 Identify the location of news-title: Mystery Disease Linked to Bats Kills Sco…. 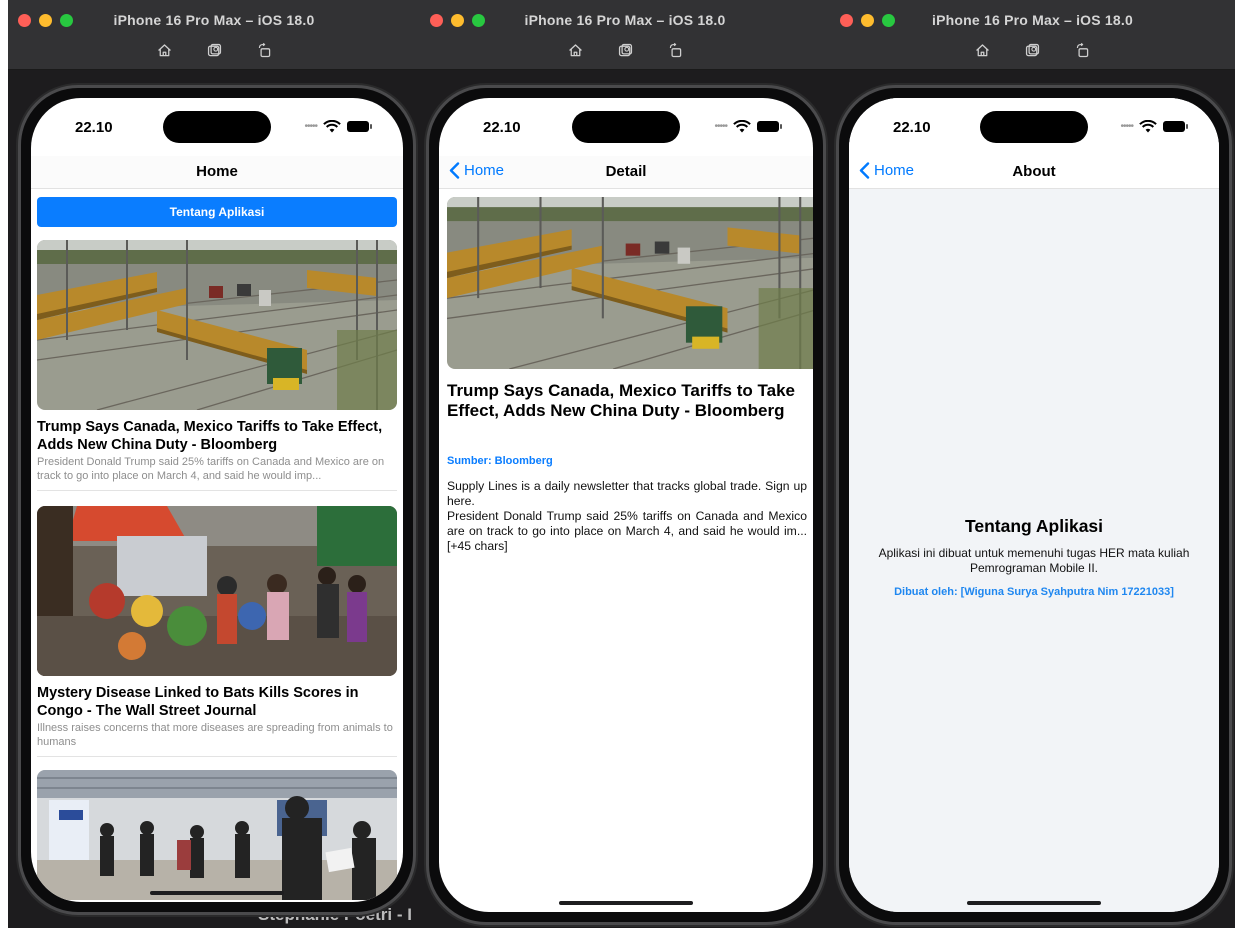
(198, 702).